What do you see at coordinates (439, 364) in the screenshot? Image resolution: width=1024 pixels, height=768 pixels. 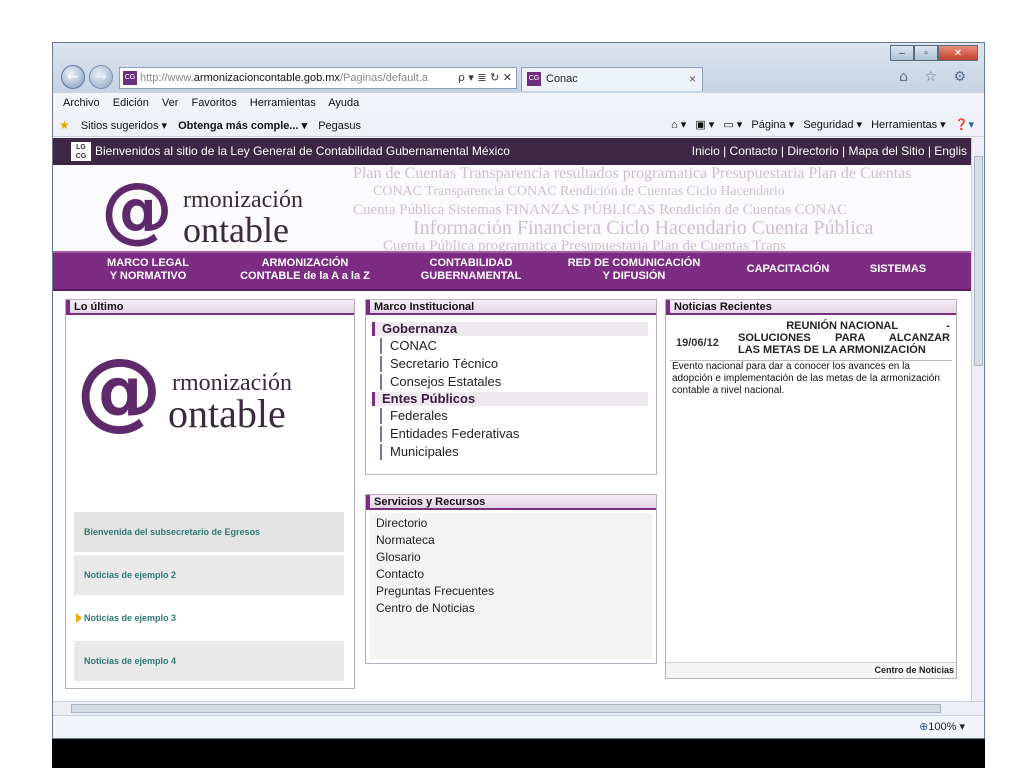 I see `link-secretario-tecnico: Secretario Técnico` at bounding box center [439, 364].